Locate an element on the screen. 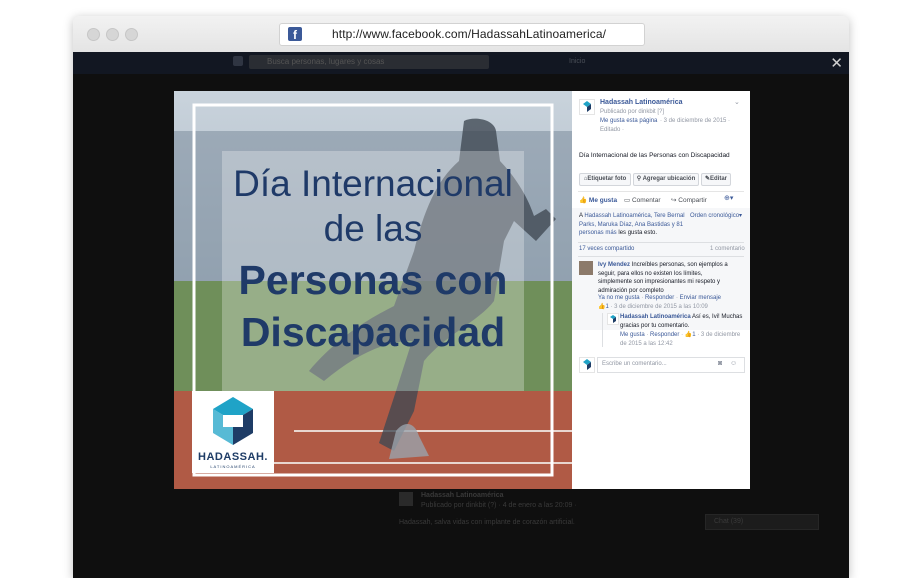 The width and height of the screenshot is (924, 578). order-label: Orden cronológico is located at coordinates (715, 216).